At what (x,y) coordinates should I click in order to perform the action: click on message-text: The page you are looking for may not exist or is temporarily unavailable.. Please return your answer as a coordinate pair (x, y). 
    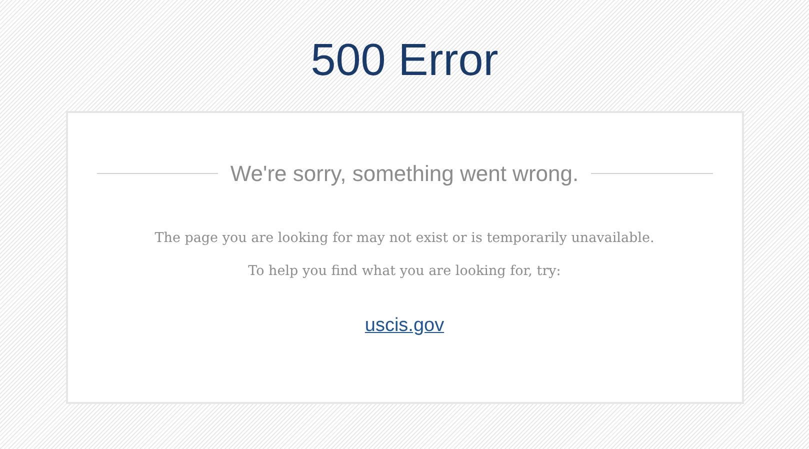
    Looking at the image, I should click on (404, 238).